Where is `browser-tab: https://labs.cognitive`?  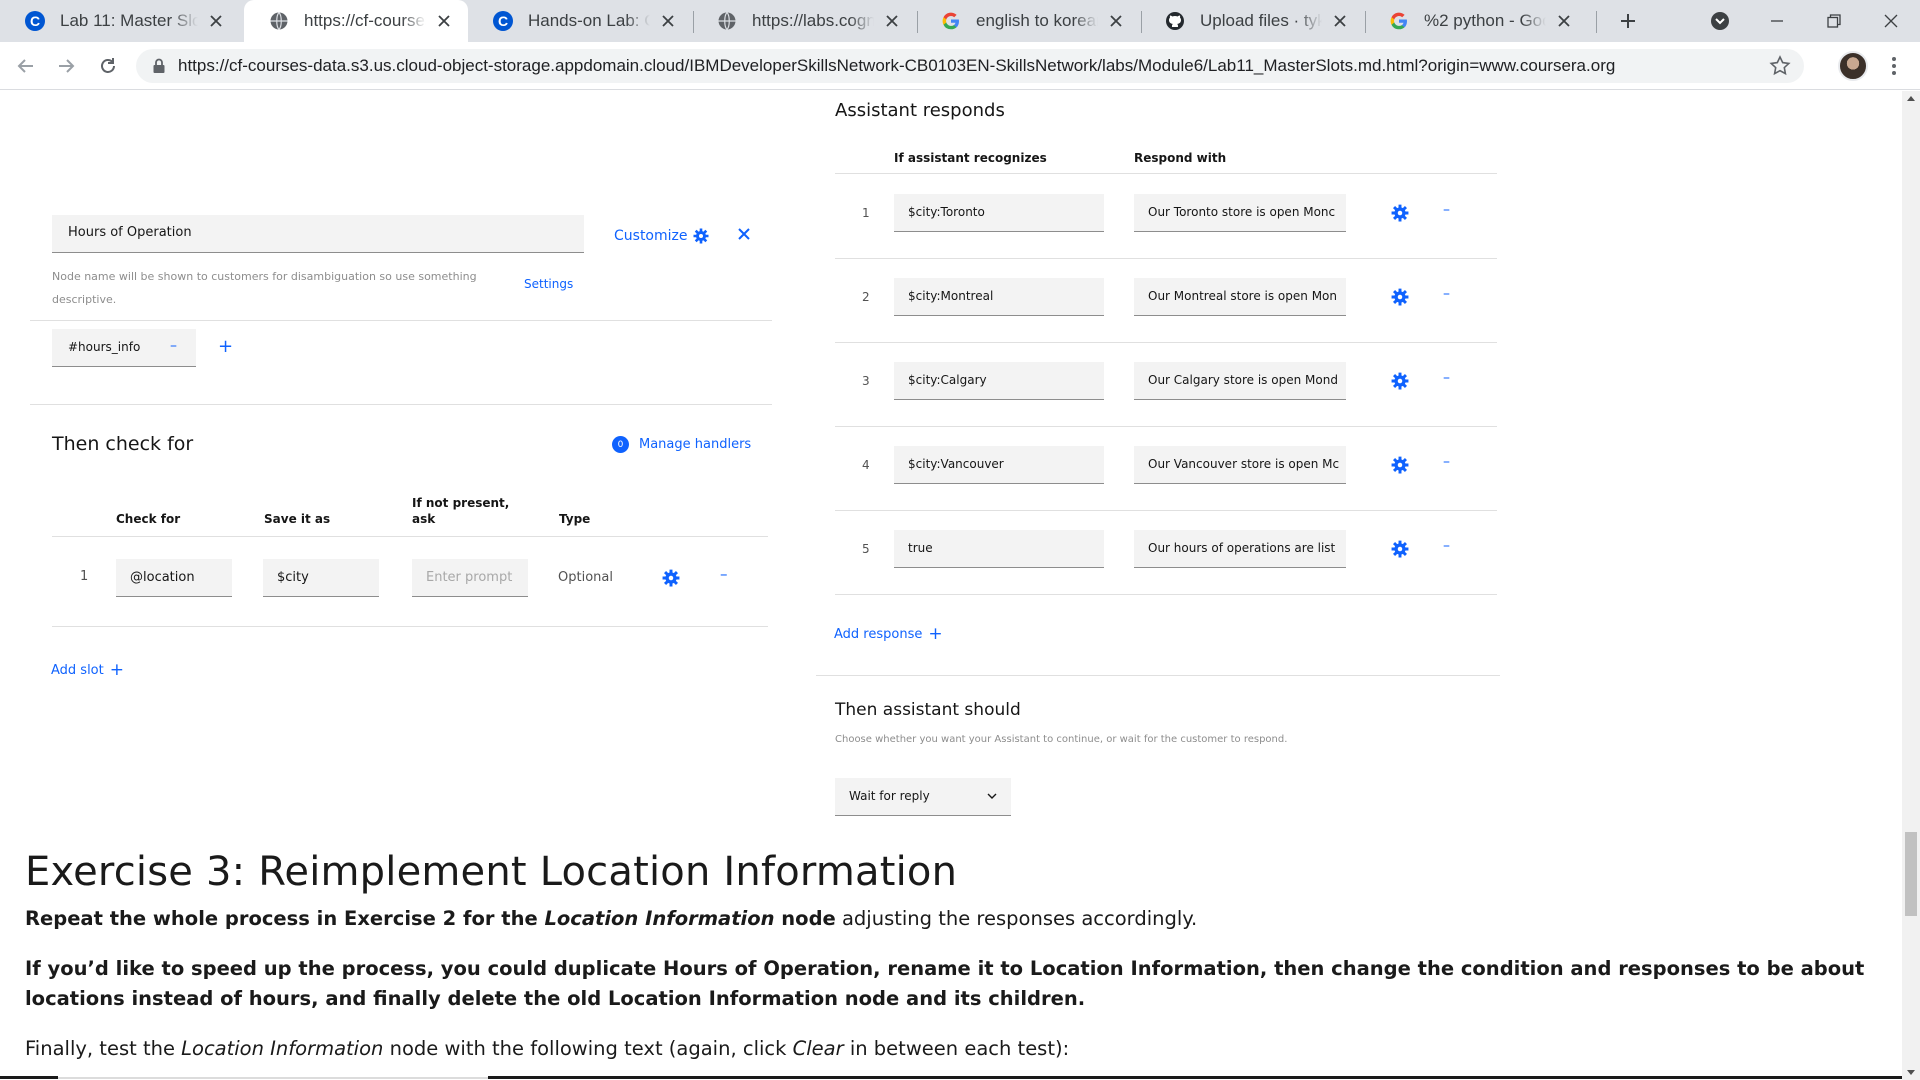
browser-tab: https://labs.cognitive is located at coordinates (804, 21).